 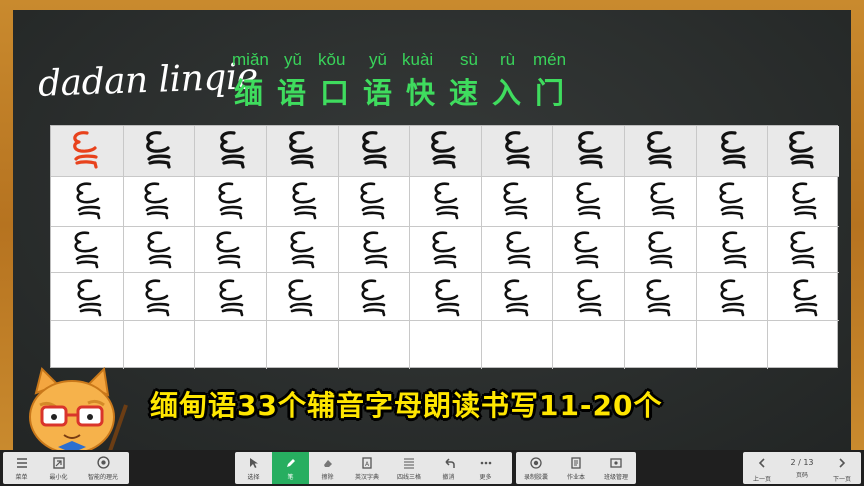 I want to click on title-character: 口, so click(x=335, y=93).